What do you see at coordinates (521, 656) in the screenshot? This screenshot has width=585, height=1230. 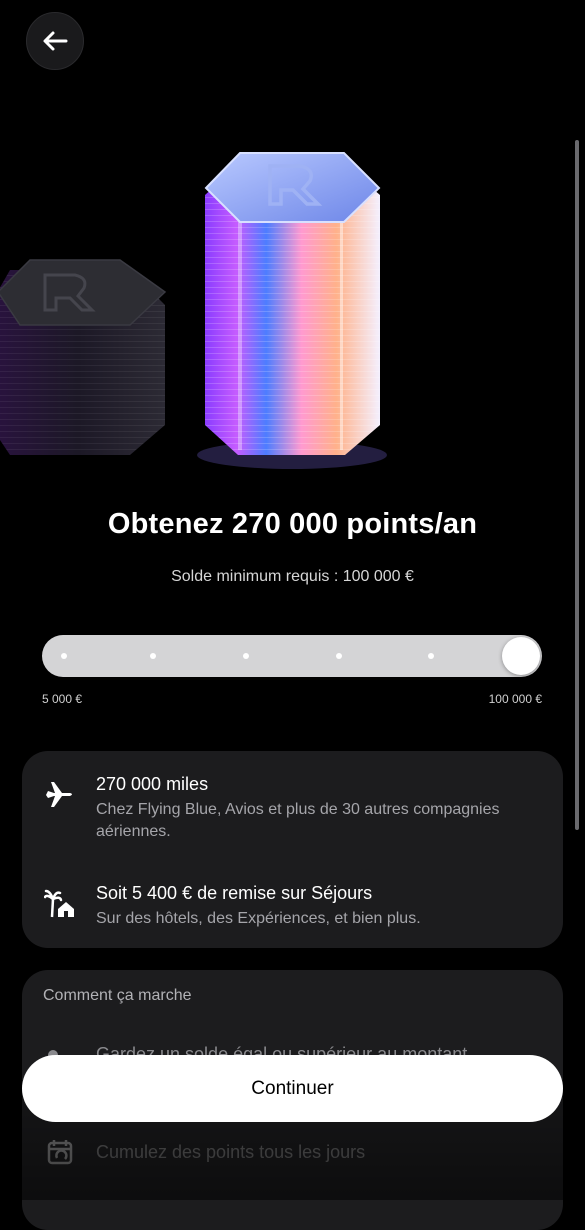 I see `slider-thumb` at bounding box center [521, 656].